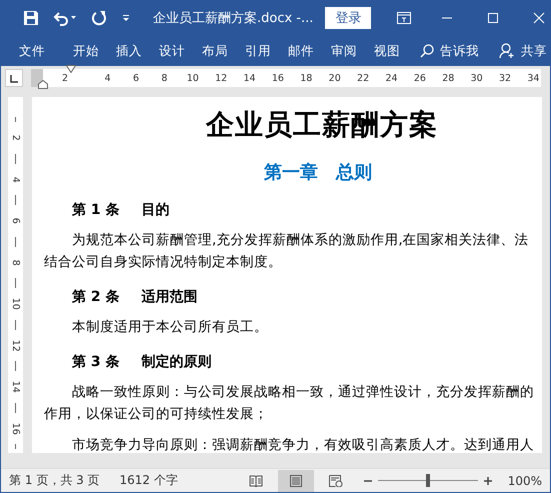 The height and width of the screenshot is (493, 551). Describe the element at coordinates (129, 51) in the screenshot. I see `ribbon-tab: 插入` at that location.